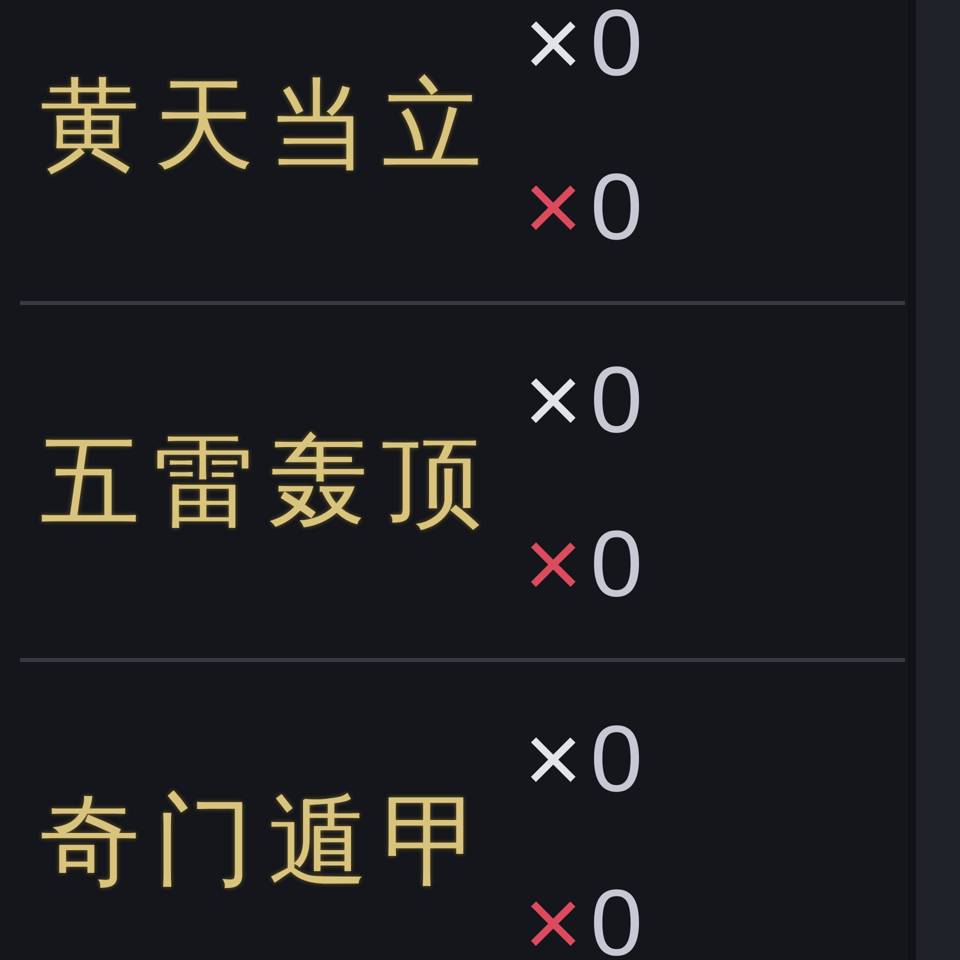  What do you see at coordinates (268, 482) in the screenshot?
I see `skill-name: 五雷轰顶` at bounding box center [268, 482].